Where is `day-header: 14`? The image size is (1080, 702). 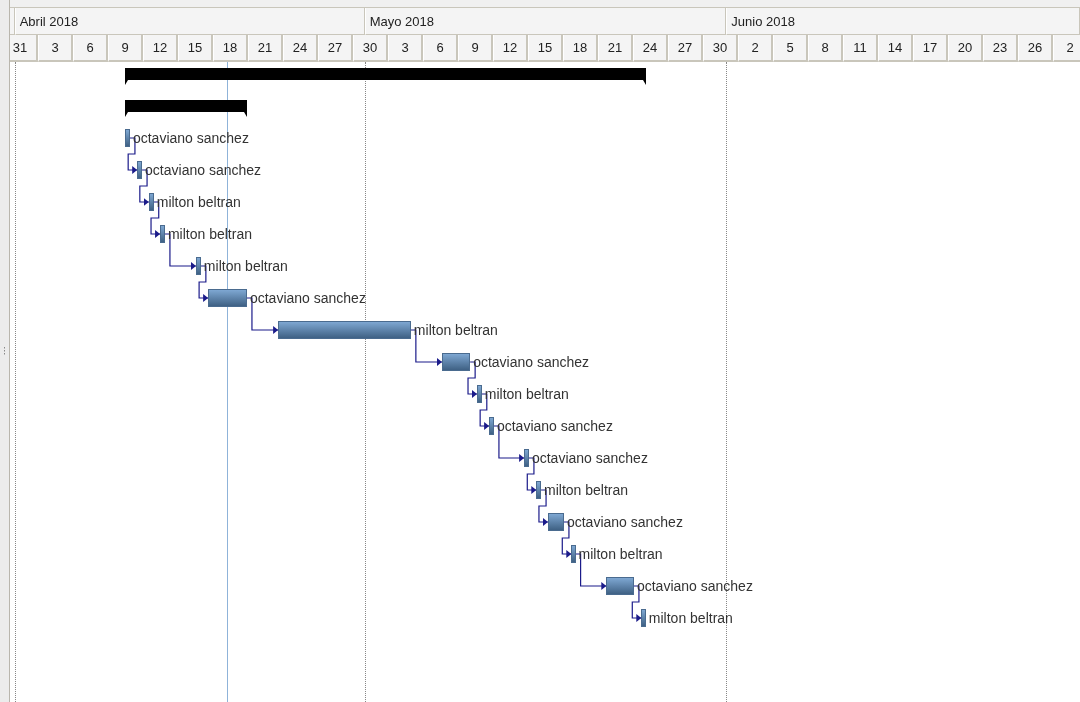
day-header: 14 is located at coordinates (895, 48).